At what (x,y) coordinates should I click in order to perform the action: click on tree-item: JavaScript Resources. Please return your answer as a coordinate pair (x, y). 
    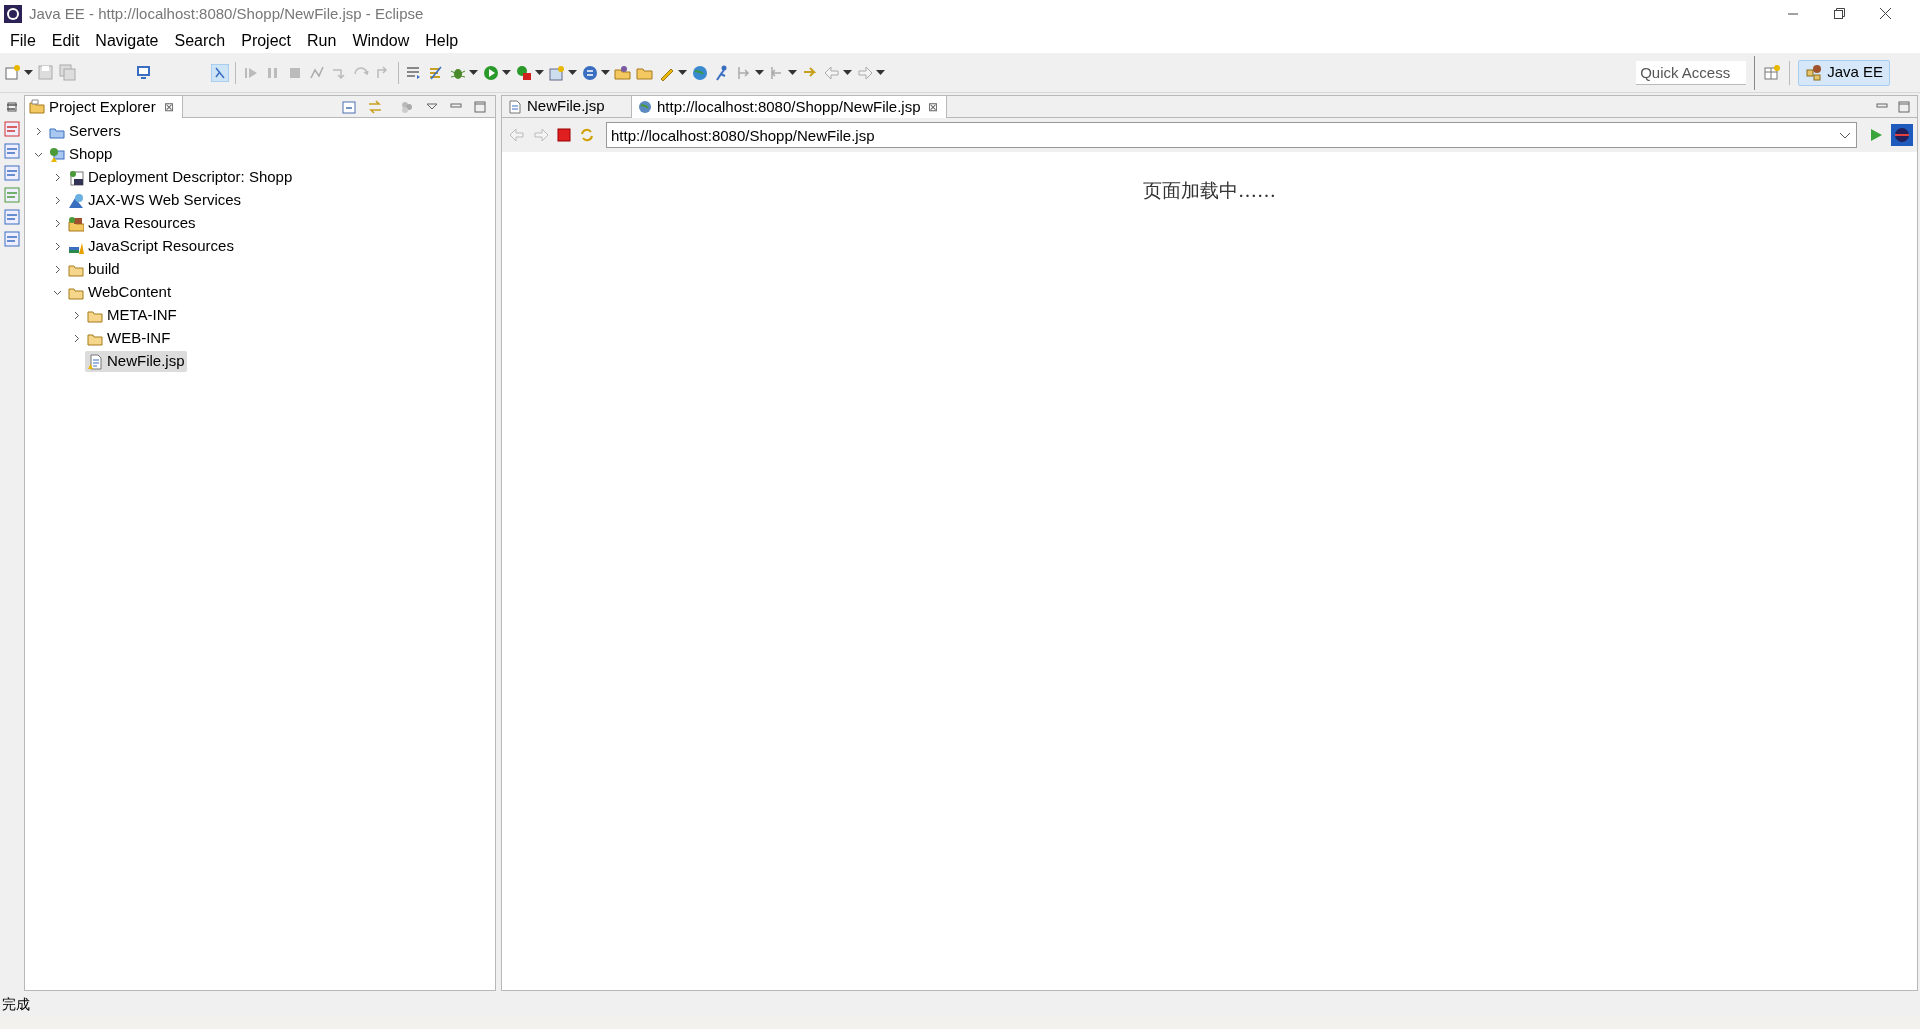
    Looking at the image, I should click on (151, 246).